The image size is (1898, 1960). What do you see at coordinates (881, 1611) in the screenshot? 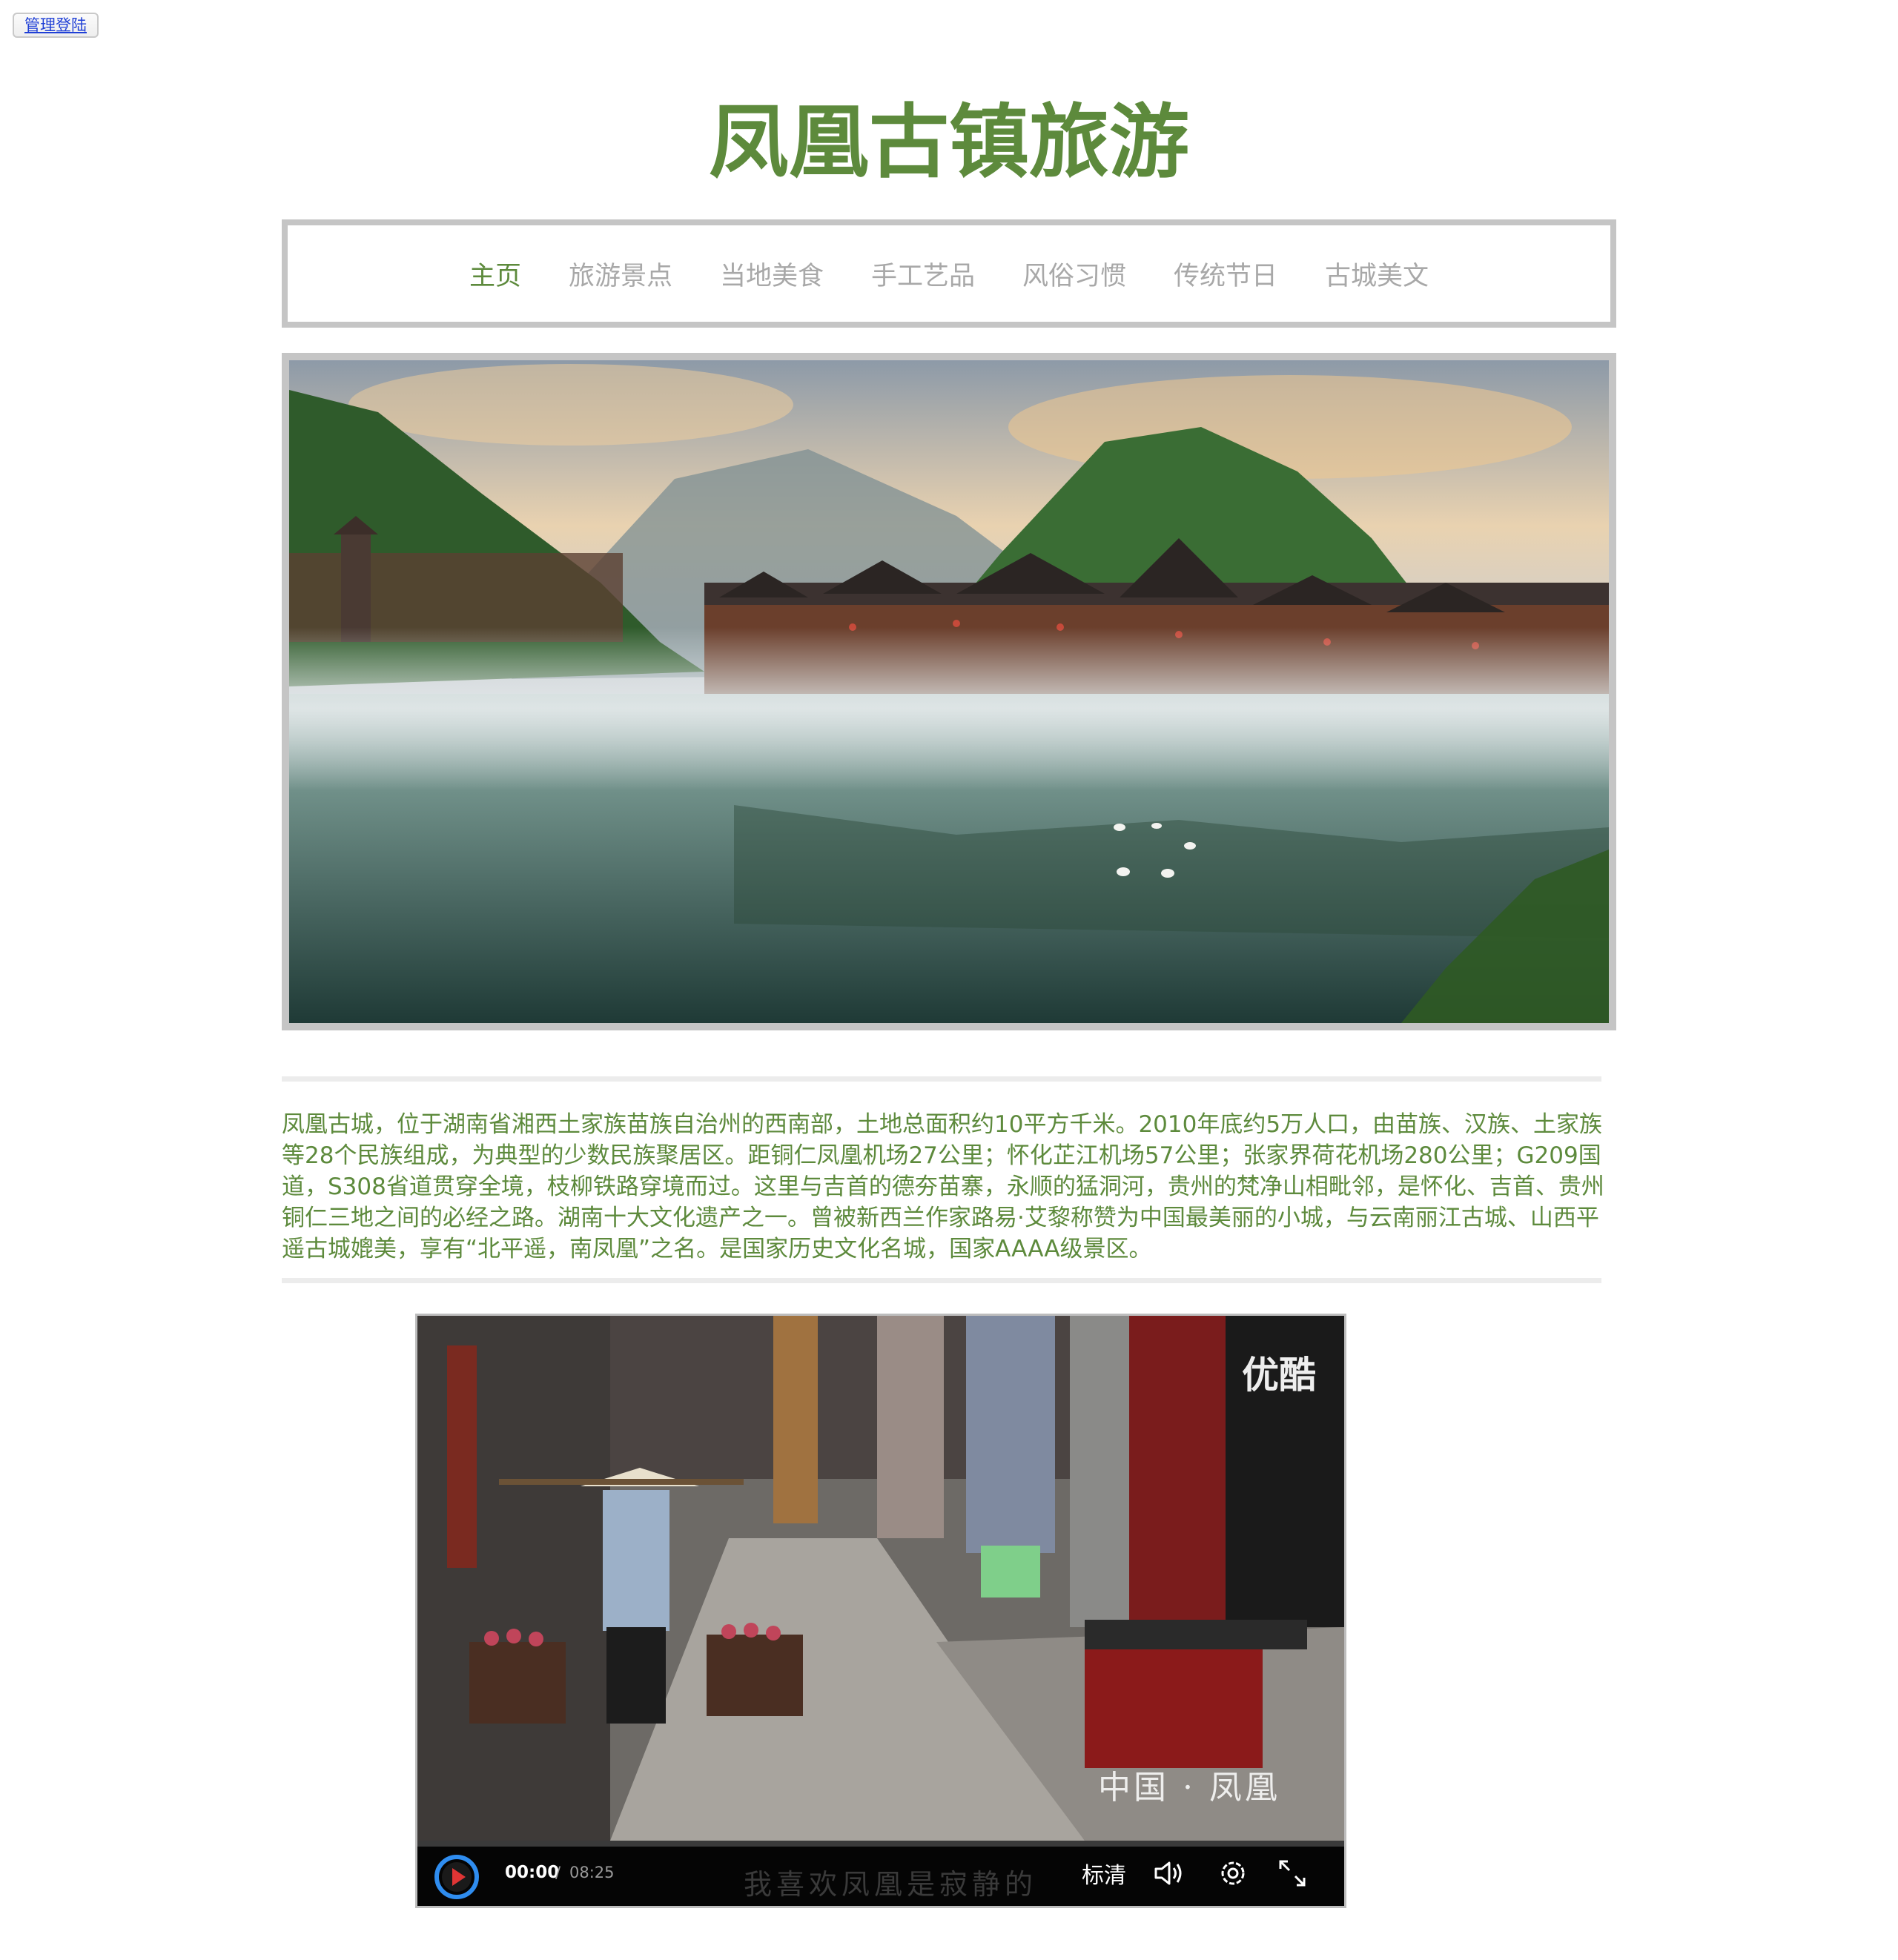
I see `video-player: 优酷 中国 · 凤凰 00:00 / 08:25 我喜欢凤凰是寂静的 标清` at bounding box center [881, 1611].